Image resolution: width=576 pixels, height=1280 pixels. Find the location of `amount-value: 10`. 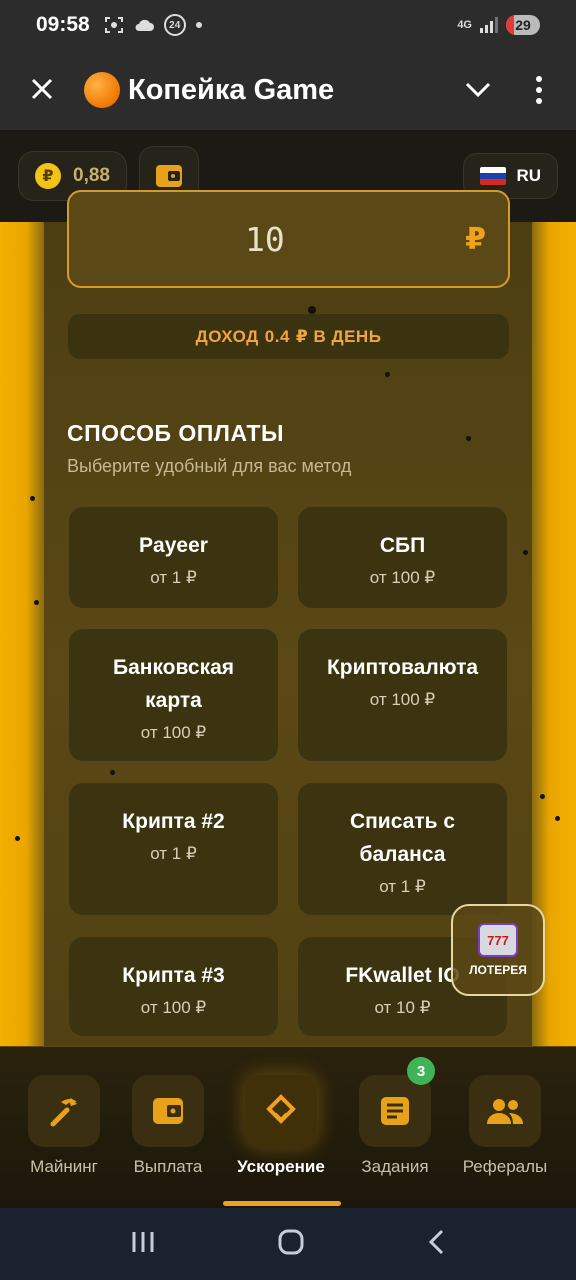

amount-value: 10 is located at coordinates (265, 239).